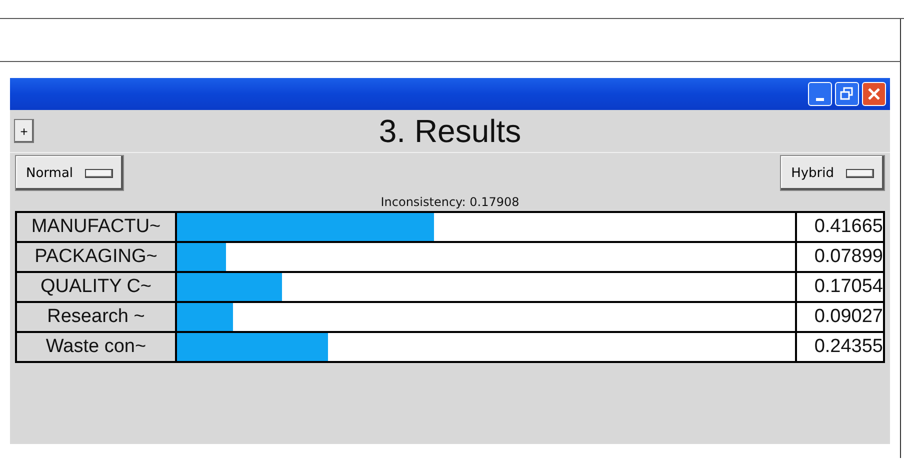 The width and height of the screenshot is (904, 460). What do you see at coordinates (96, 287) in the screenshot?
I see `criterion-label: QUALITY C~` at bounding box center [96, 287].